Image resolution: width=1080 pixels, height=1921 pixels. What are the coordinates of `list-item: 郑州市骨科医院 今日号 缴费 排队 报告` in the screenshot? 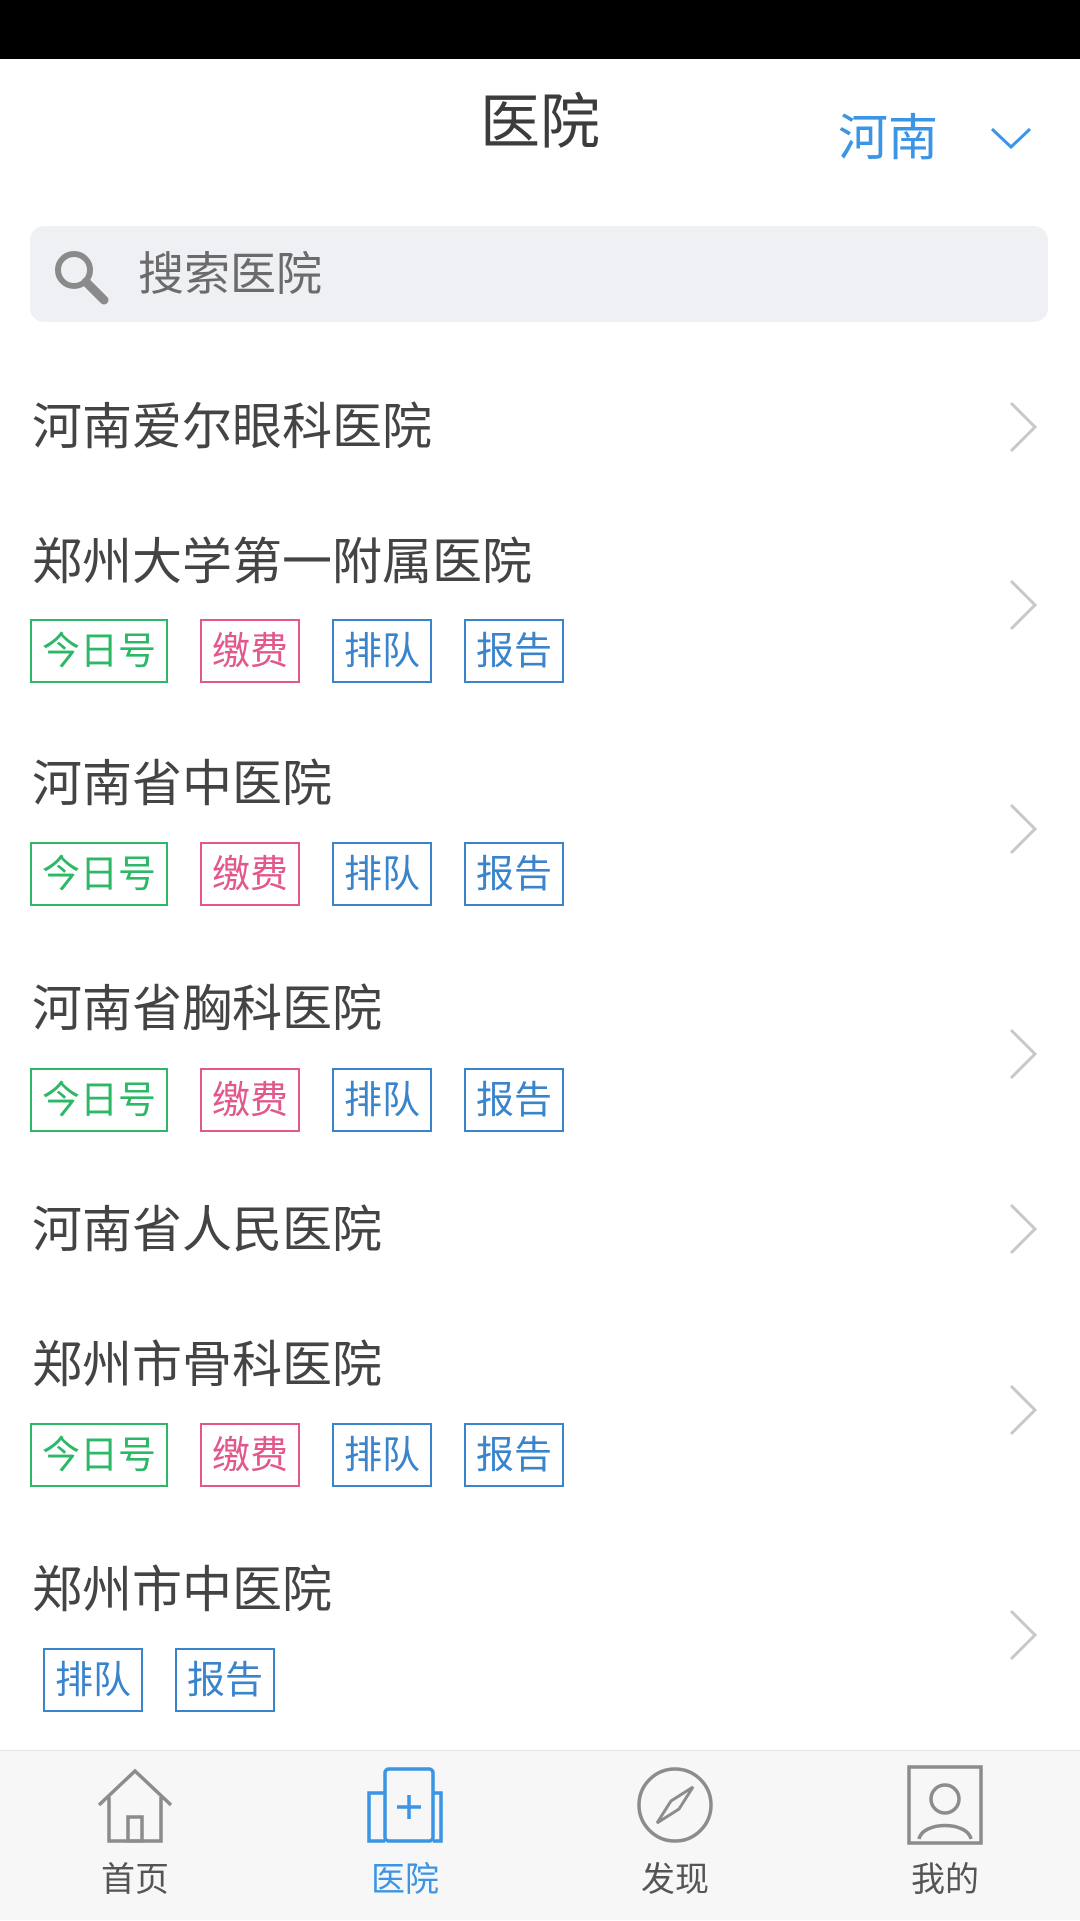 It's located at (540, 1373).